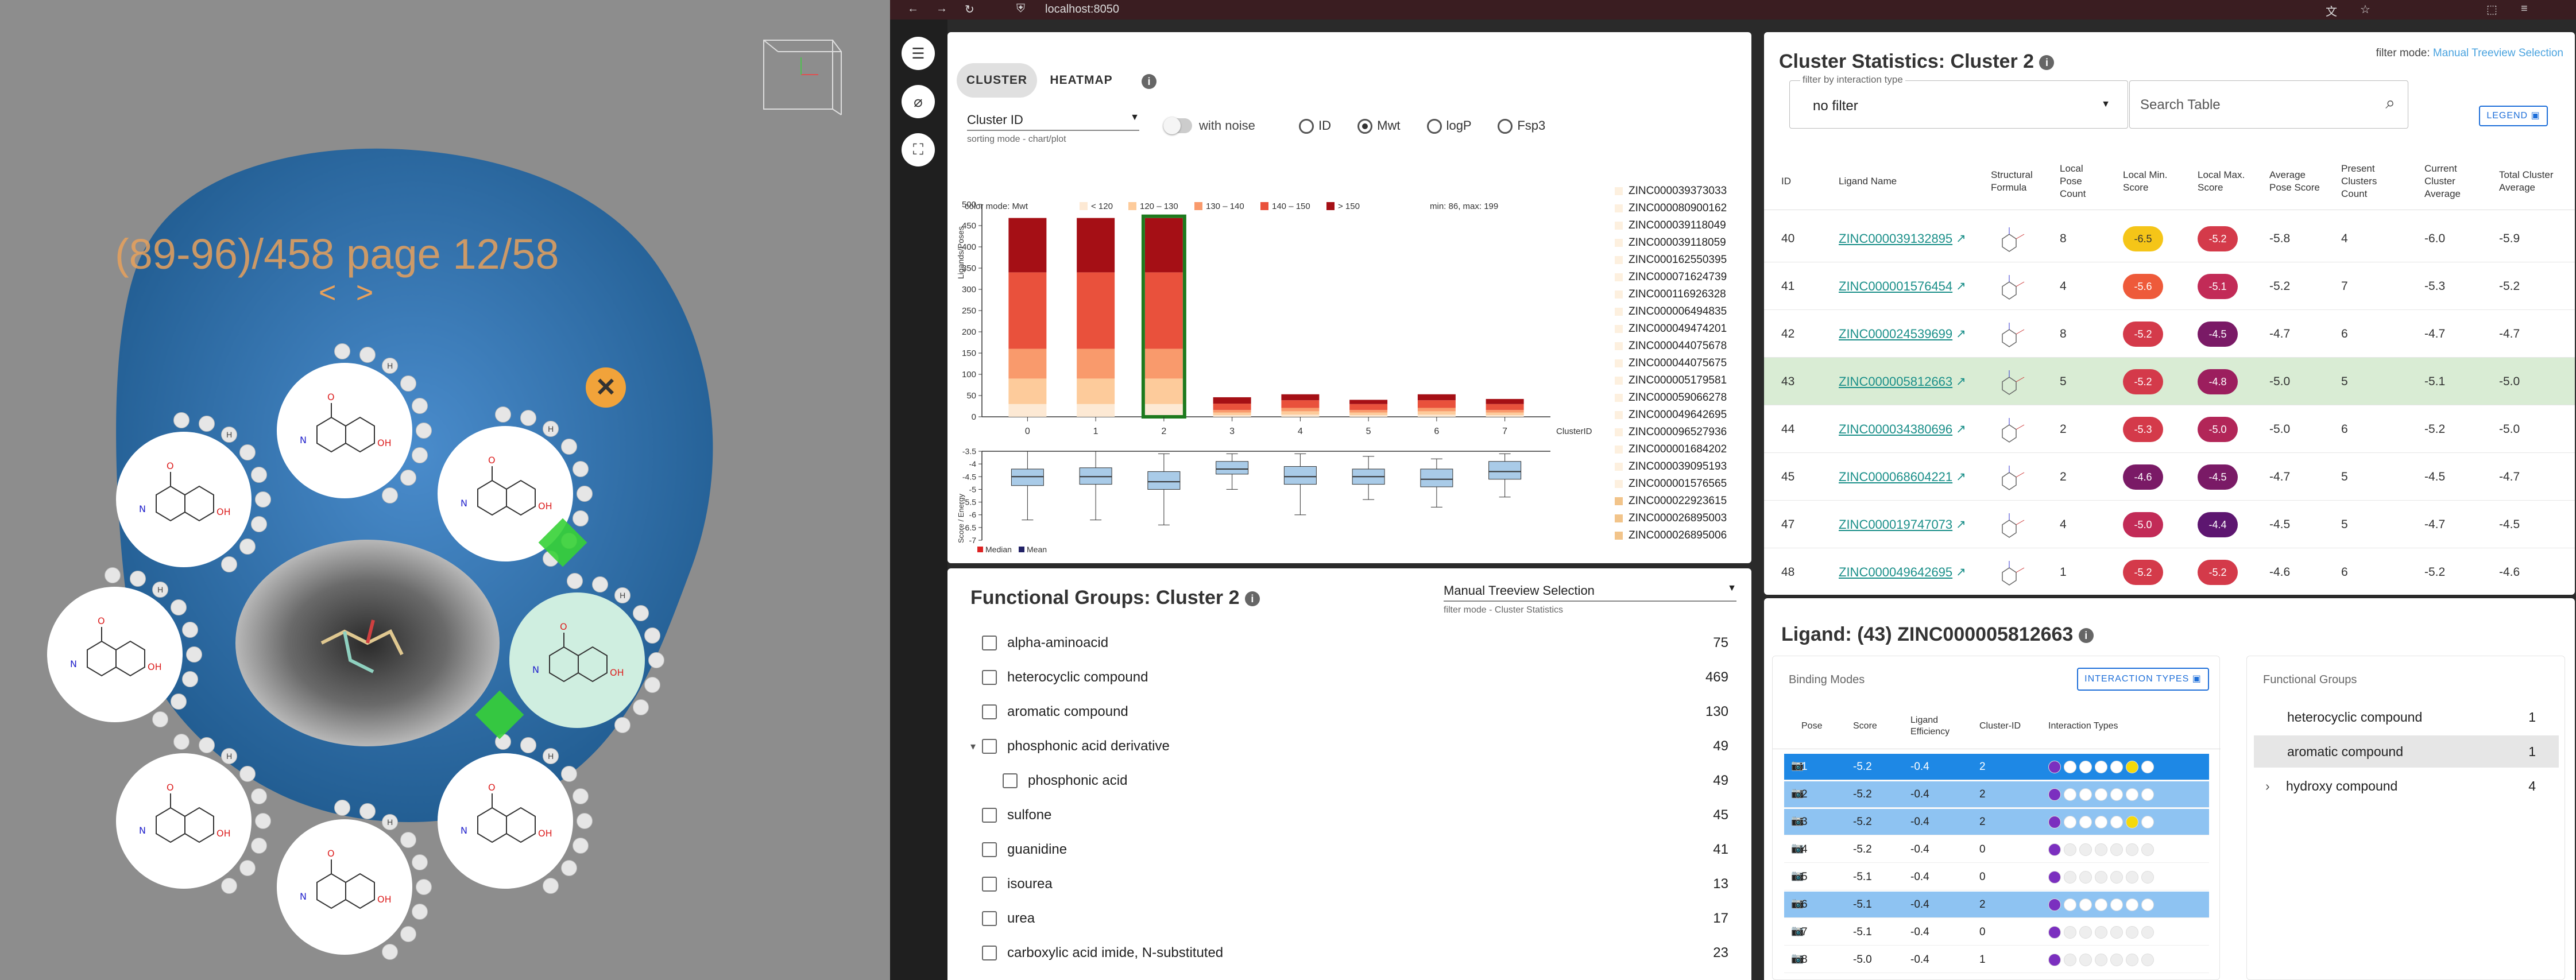 This screenshot has height=980, width=2576. What do you see at coordinates (1681, 449) in the screenshot?
I see `ligand-legend-item: ZINC000001684202` at bounding box center [1681, 449].